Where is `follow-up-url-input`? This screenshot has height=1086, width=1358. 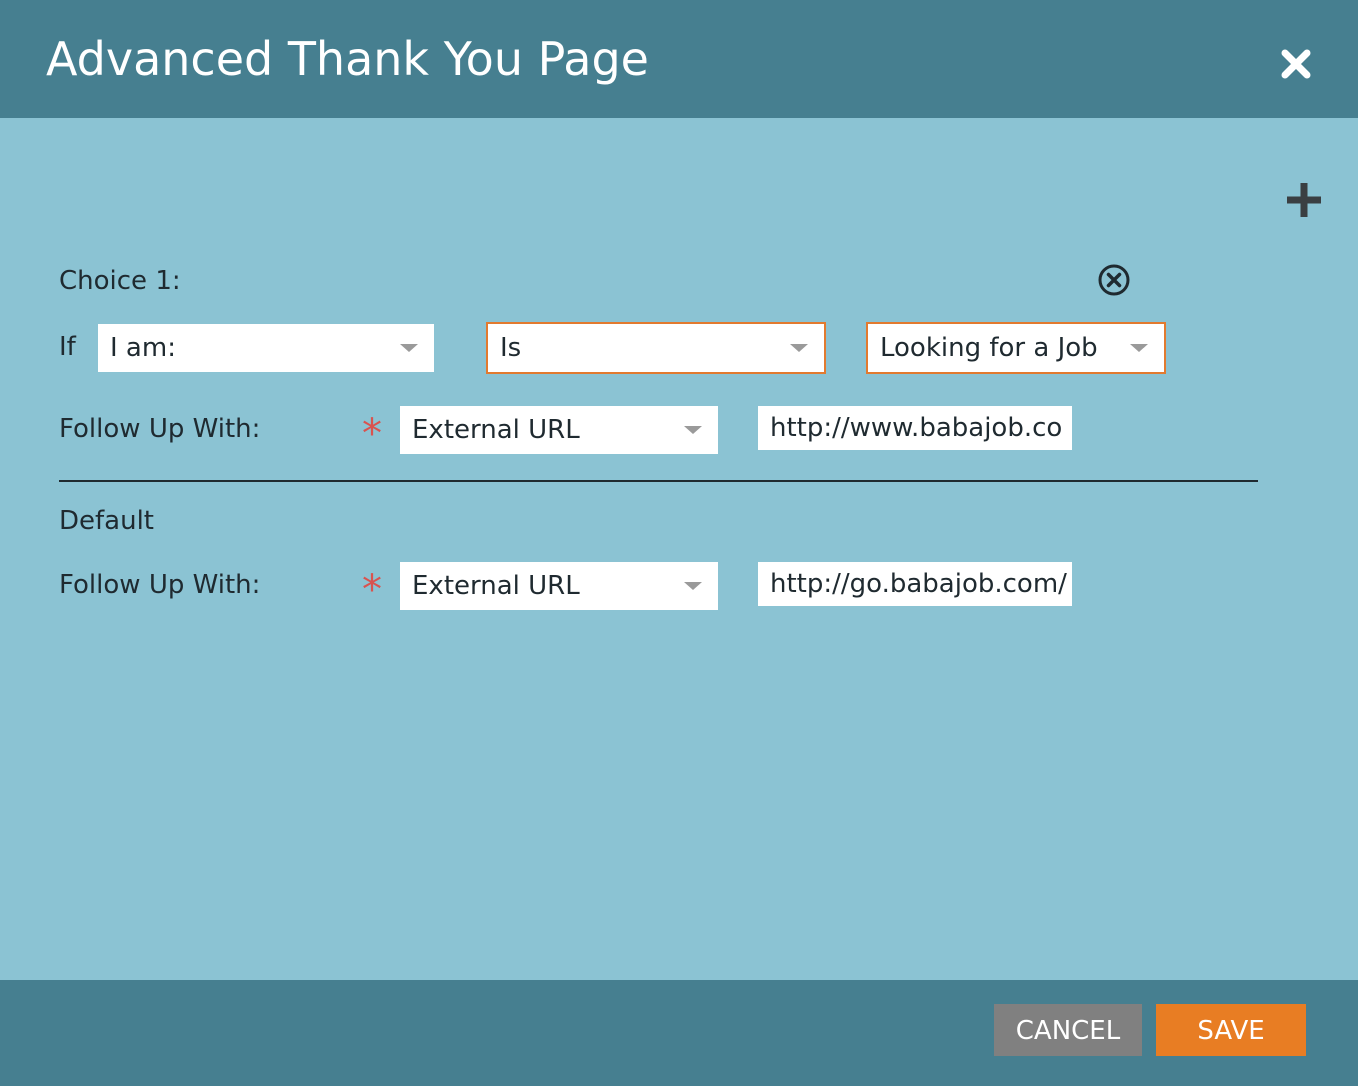 follow-up-url-input is located at coordinates (915, 428).